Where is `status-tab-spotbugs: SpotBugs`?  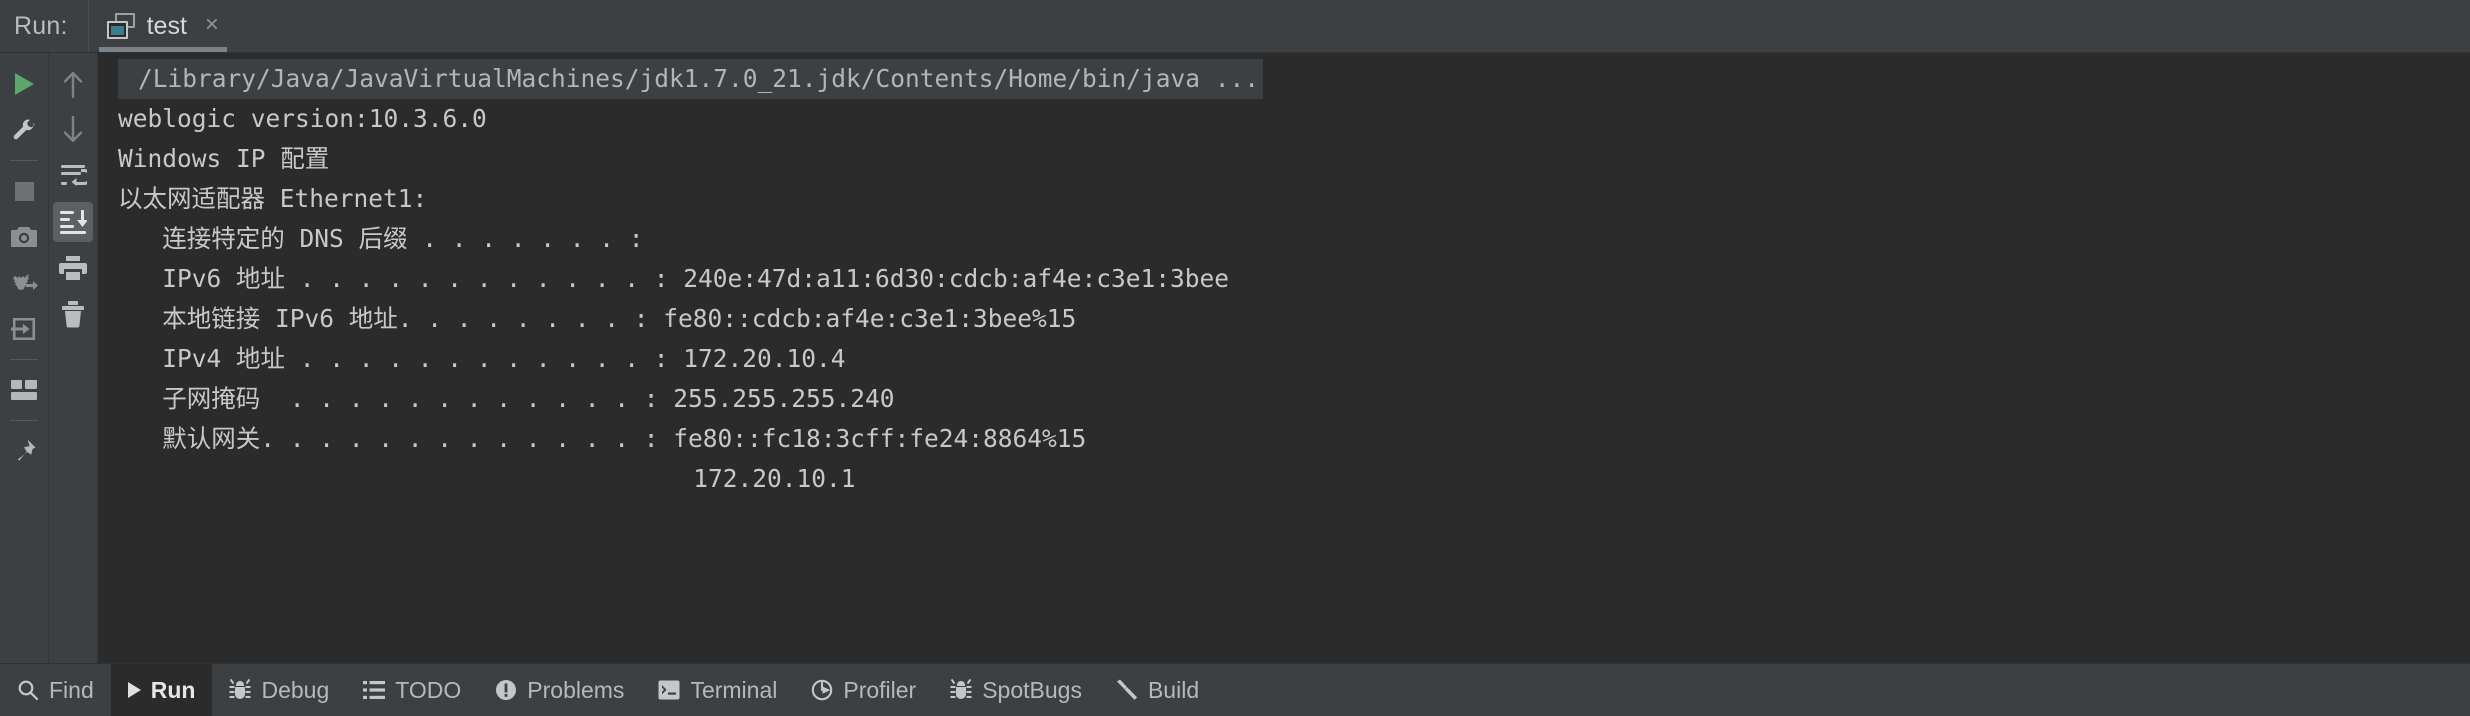 status-tab-spotbugs: SpotBugs is located at coordinates (1016, 690).